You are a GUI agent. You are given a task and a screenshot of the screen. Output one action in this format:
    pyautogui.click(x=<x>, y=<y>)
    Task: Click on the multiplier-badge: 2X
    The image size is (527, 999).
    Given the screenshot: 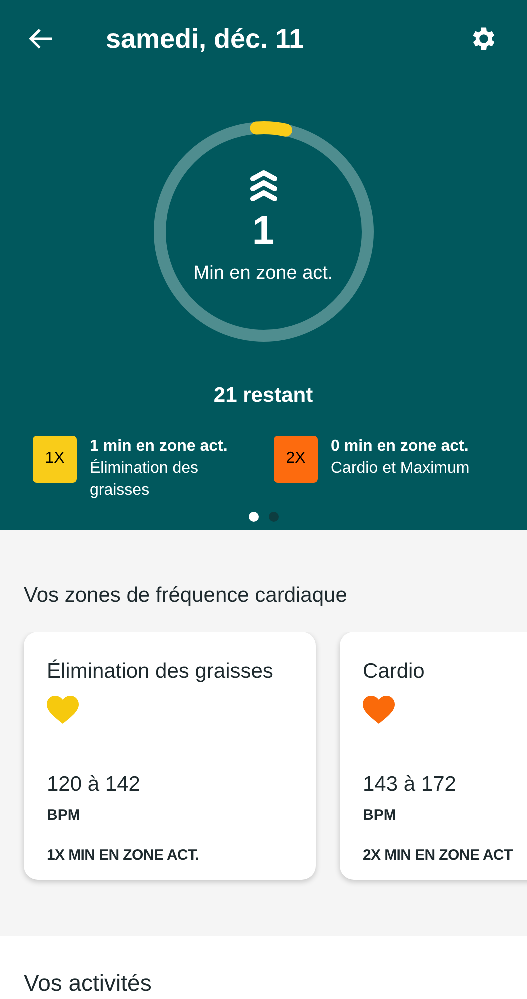 What is the action you would take?
    pyautogui.click(x=296, y=459)
    